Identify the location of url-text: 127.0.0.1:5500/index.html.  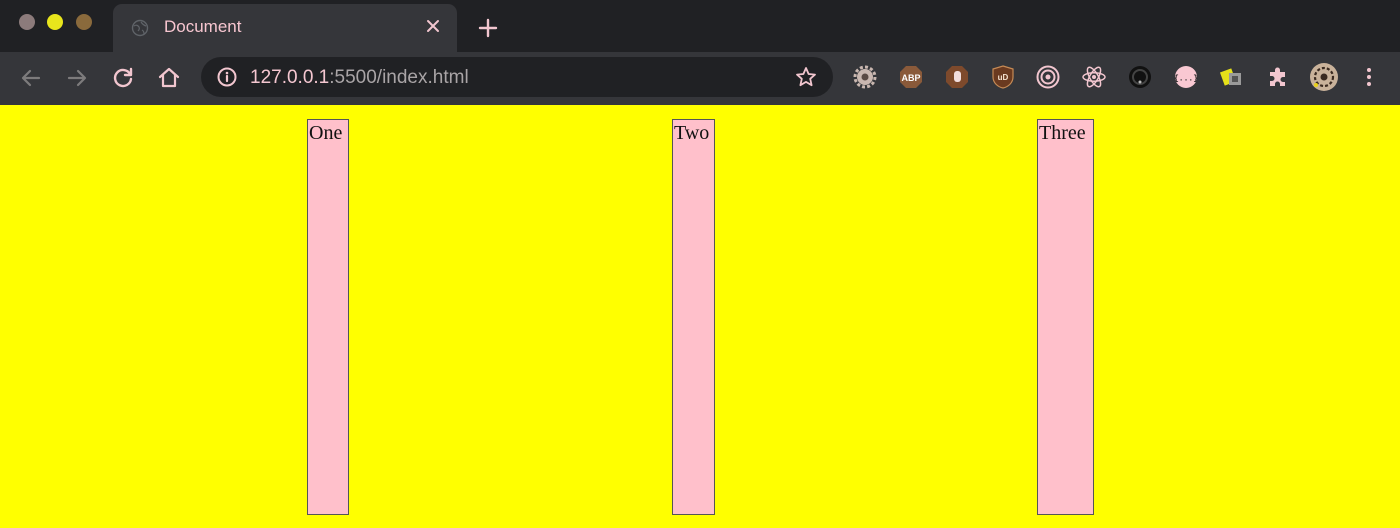
(359, 78).